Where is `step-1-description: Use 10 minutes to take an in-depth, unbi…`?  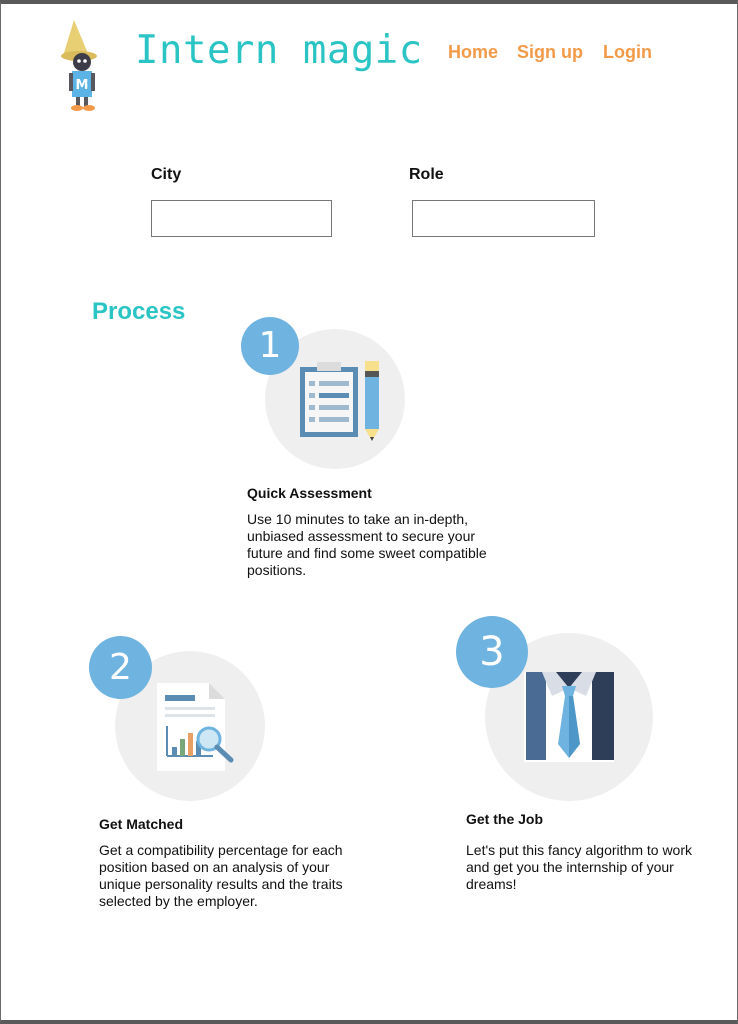 step-1-description: Use 10 minutes to take an in-depth, unbi… is located at coordinates (367, 544).